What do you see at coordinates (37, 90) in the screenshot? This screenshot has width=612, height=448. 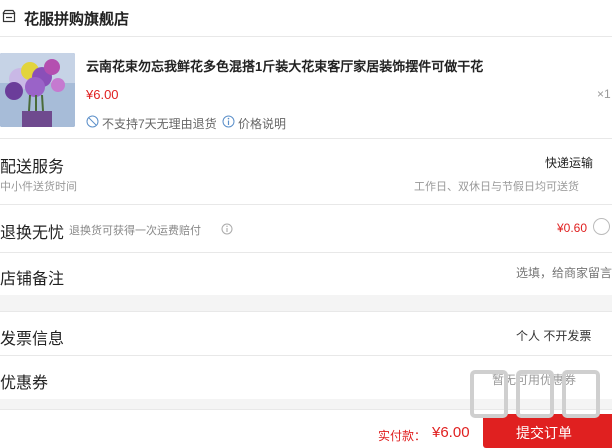 I see `product-thumbnail` at bounding box center [37, 90].